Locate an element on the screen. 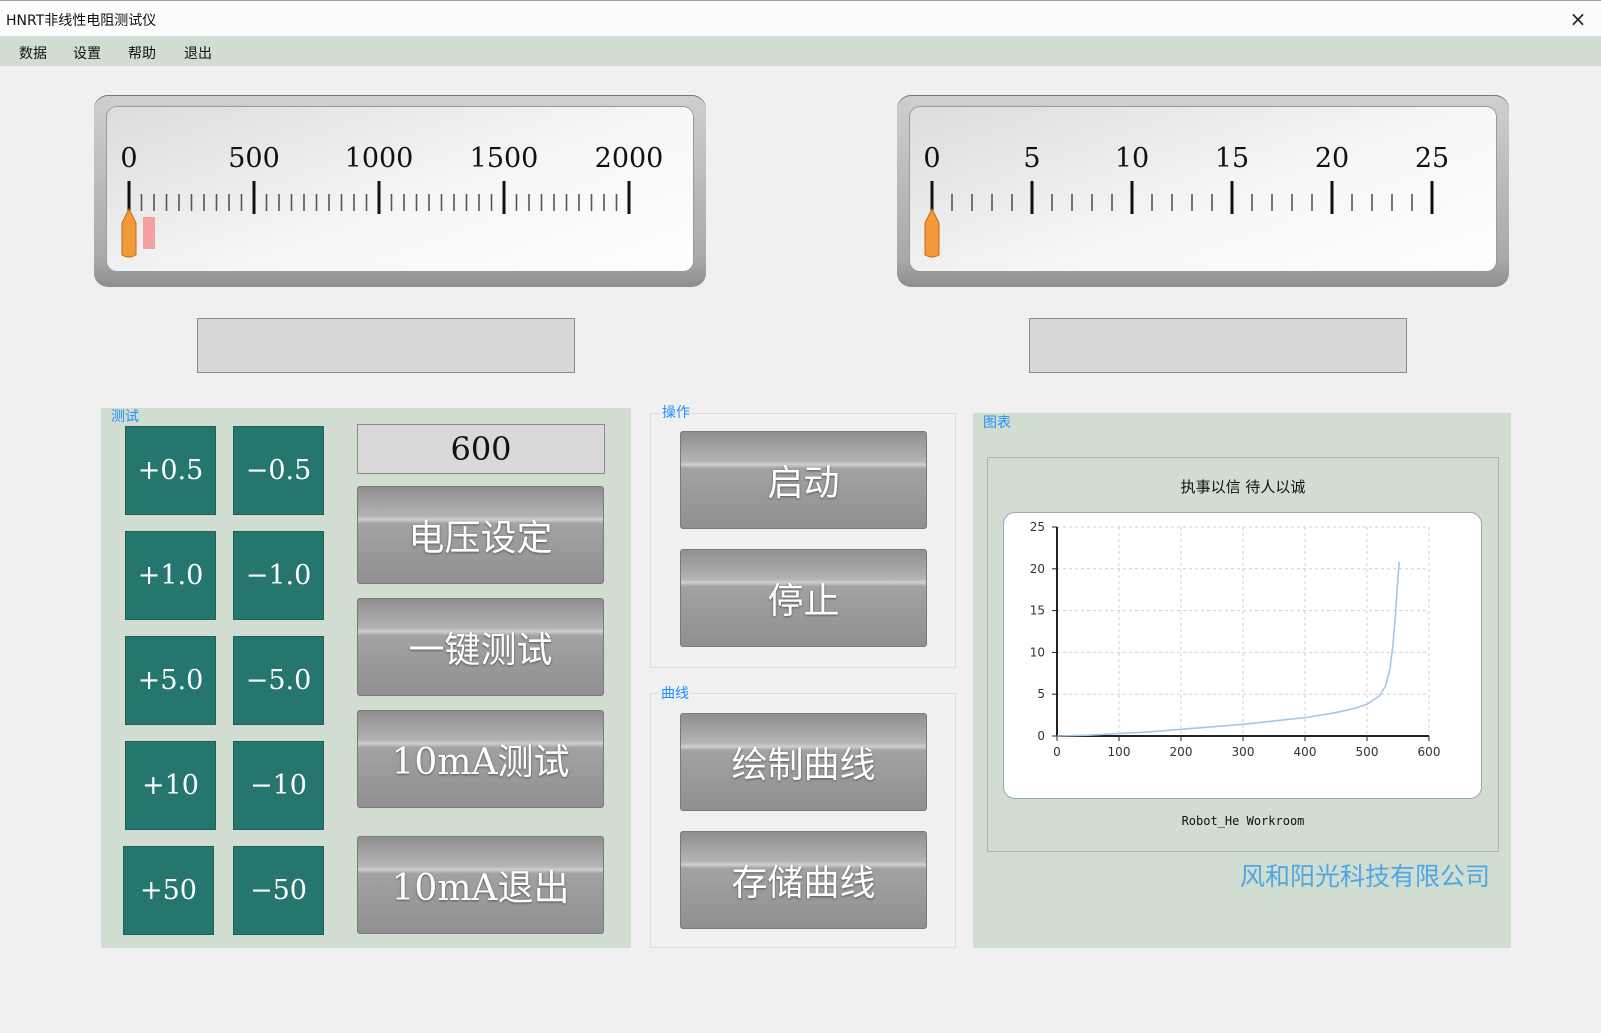  company-name: 风和阳光科技有限公司 is located at coordinates (1364, 876).